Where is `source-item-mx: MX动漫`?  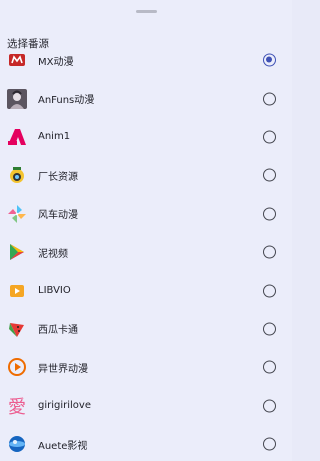 source-item-mx: MX动漫 is located at coordinates (146, 66).